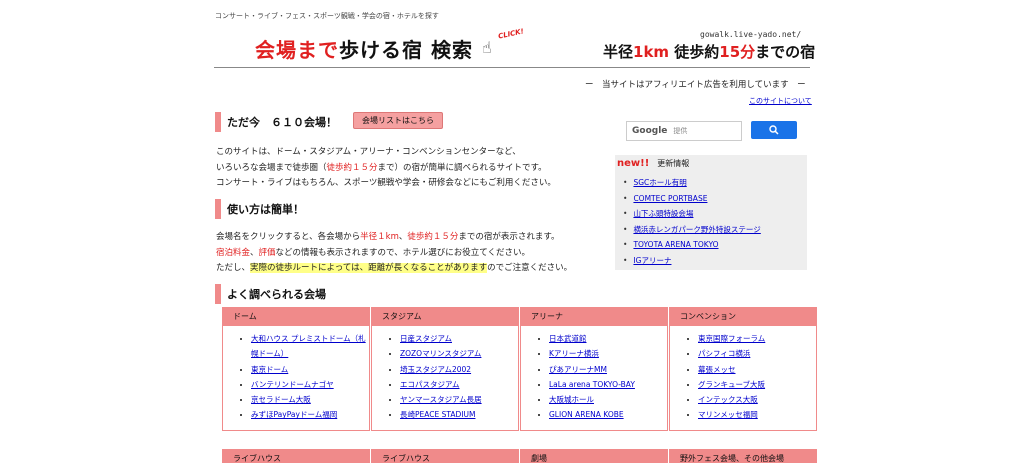 The height and width of the screenshot is (463, 1024). Describe the element at coordinates (692, 199) in the screenshot. I see `news-item: COMTEC PORTBASE` at that location.